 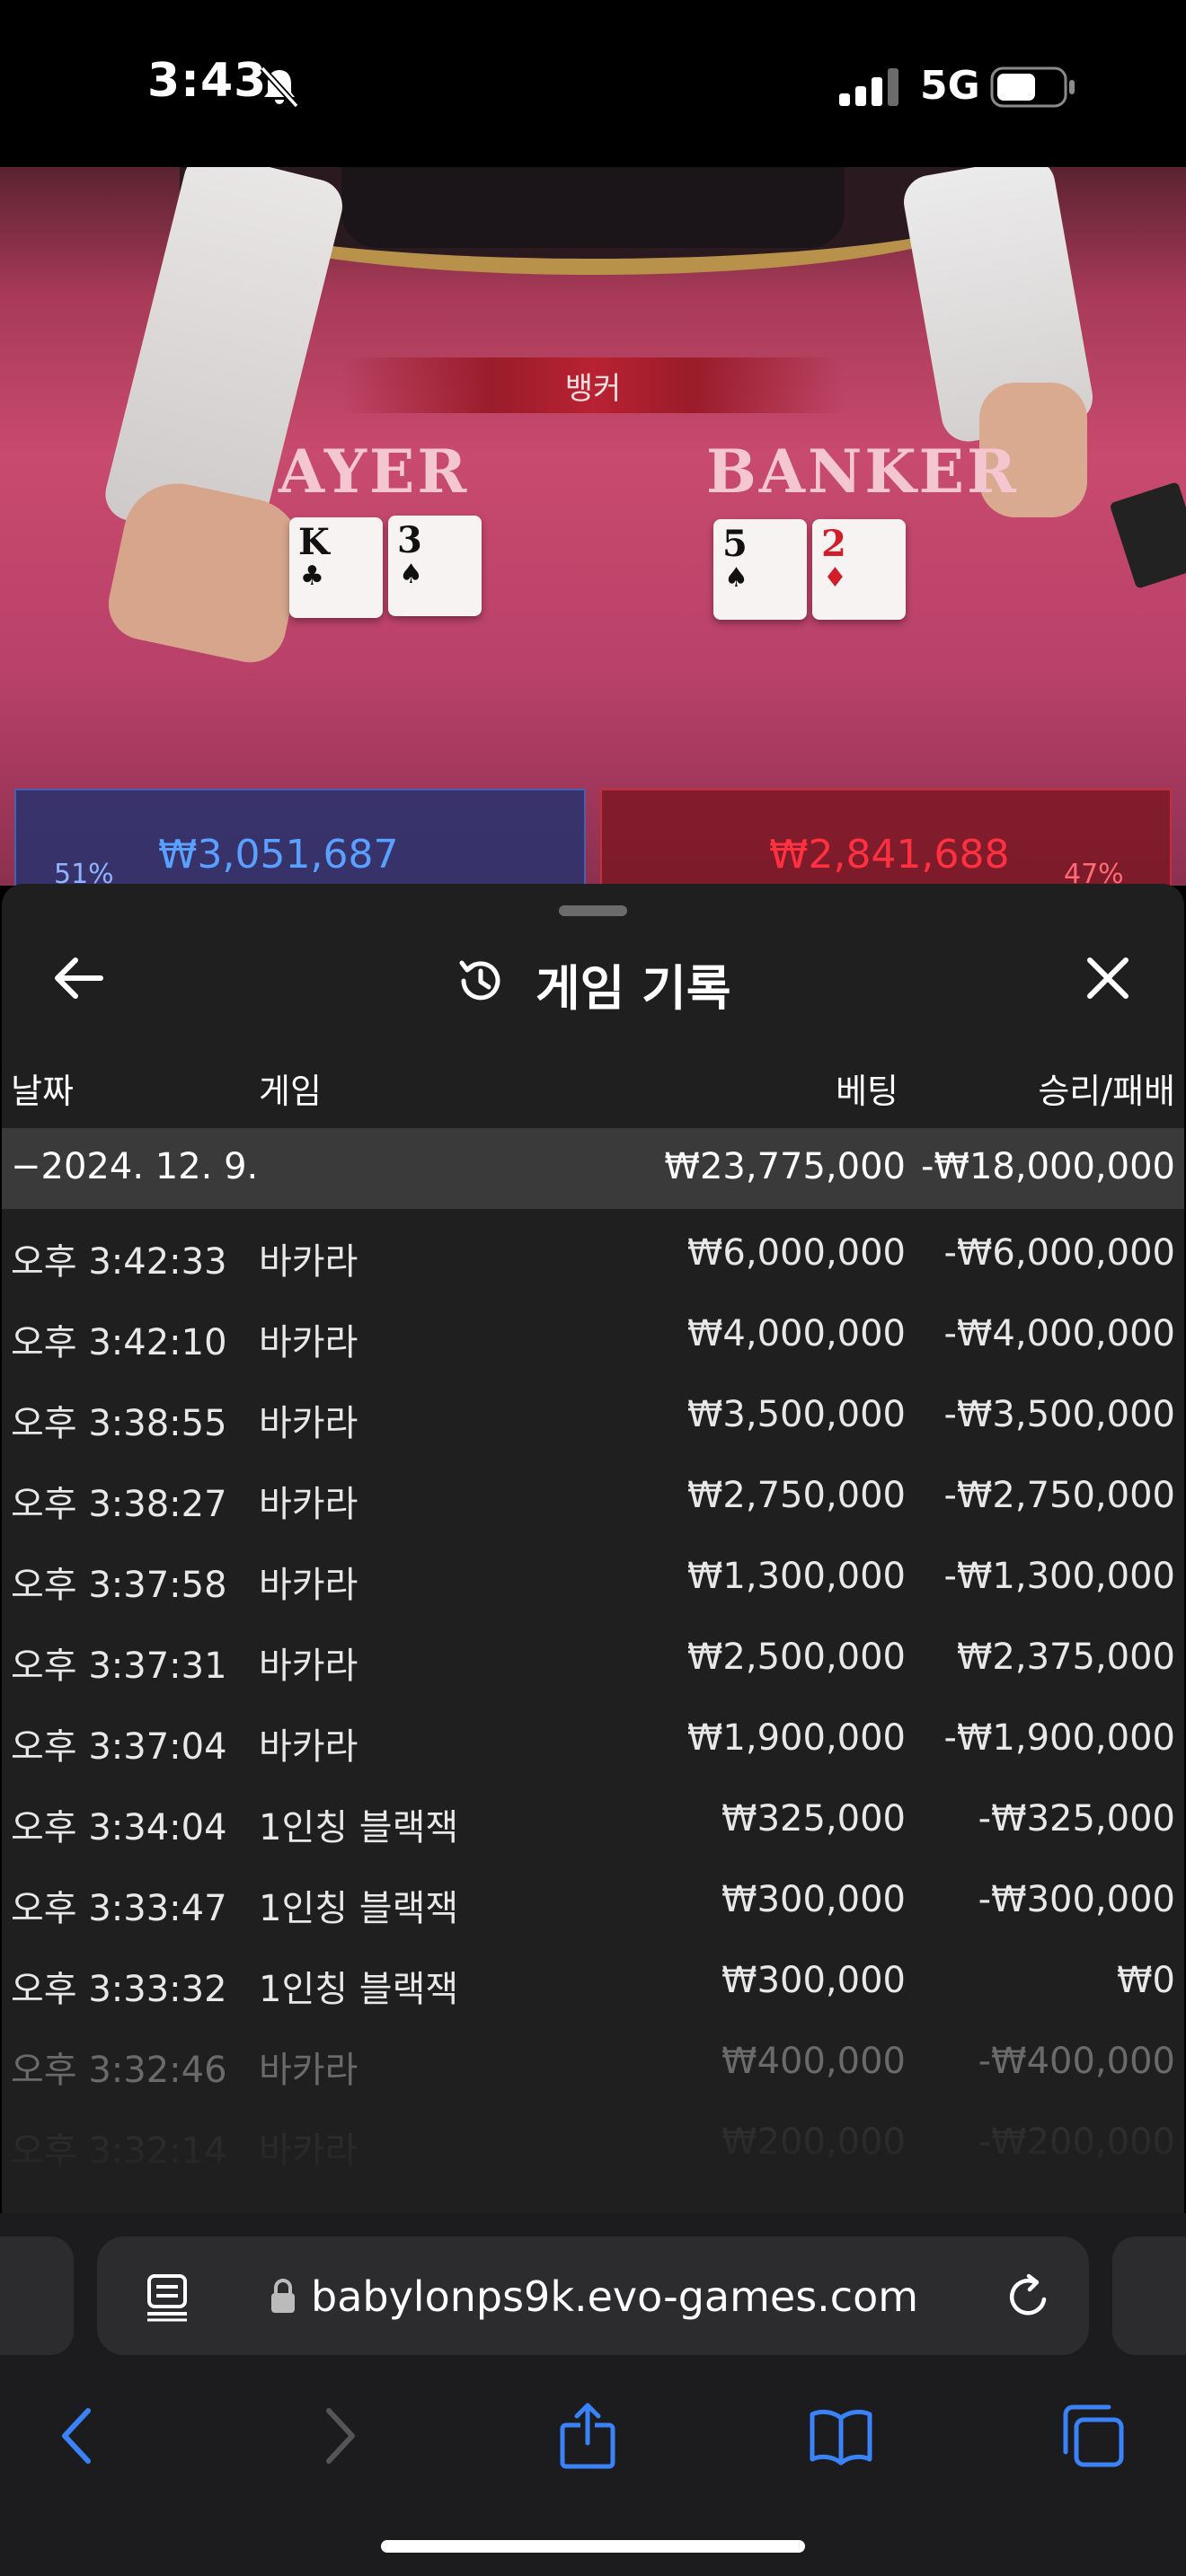 What do you see at coordinates (593, 910) in the screenshot?
I see `sheet-grabber` at bounding box center [593, 910].